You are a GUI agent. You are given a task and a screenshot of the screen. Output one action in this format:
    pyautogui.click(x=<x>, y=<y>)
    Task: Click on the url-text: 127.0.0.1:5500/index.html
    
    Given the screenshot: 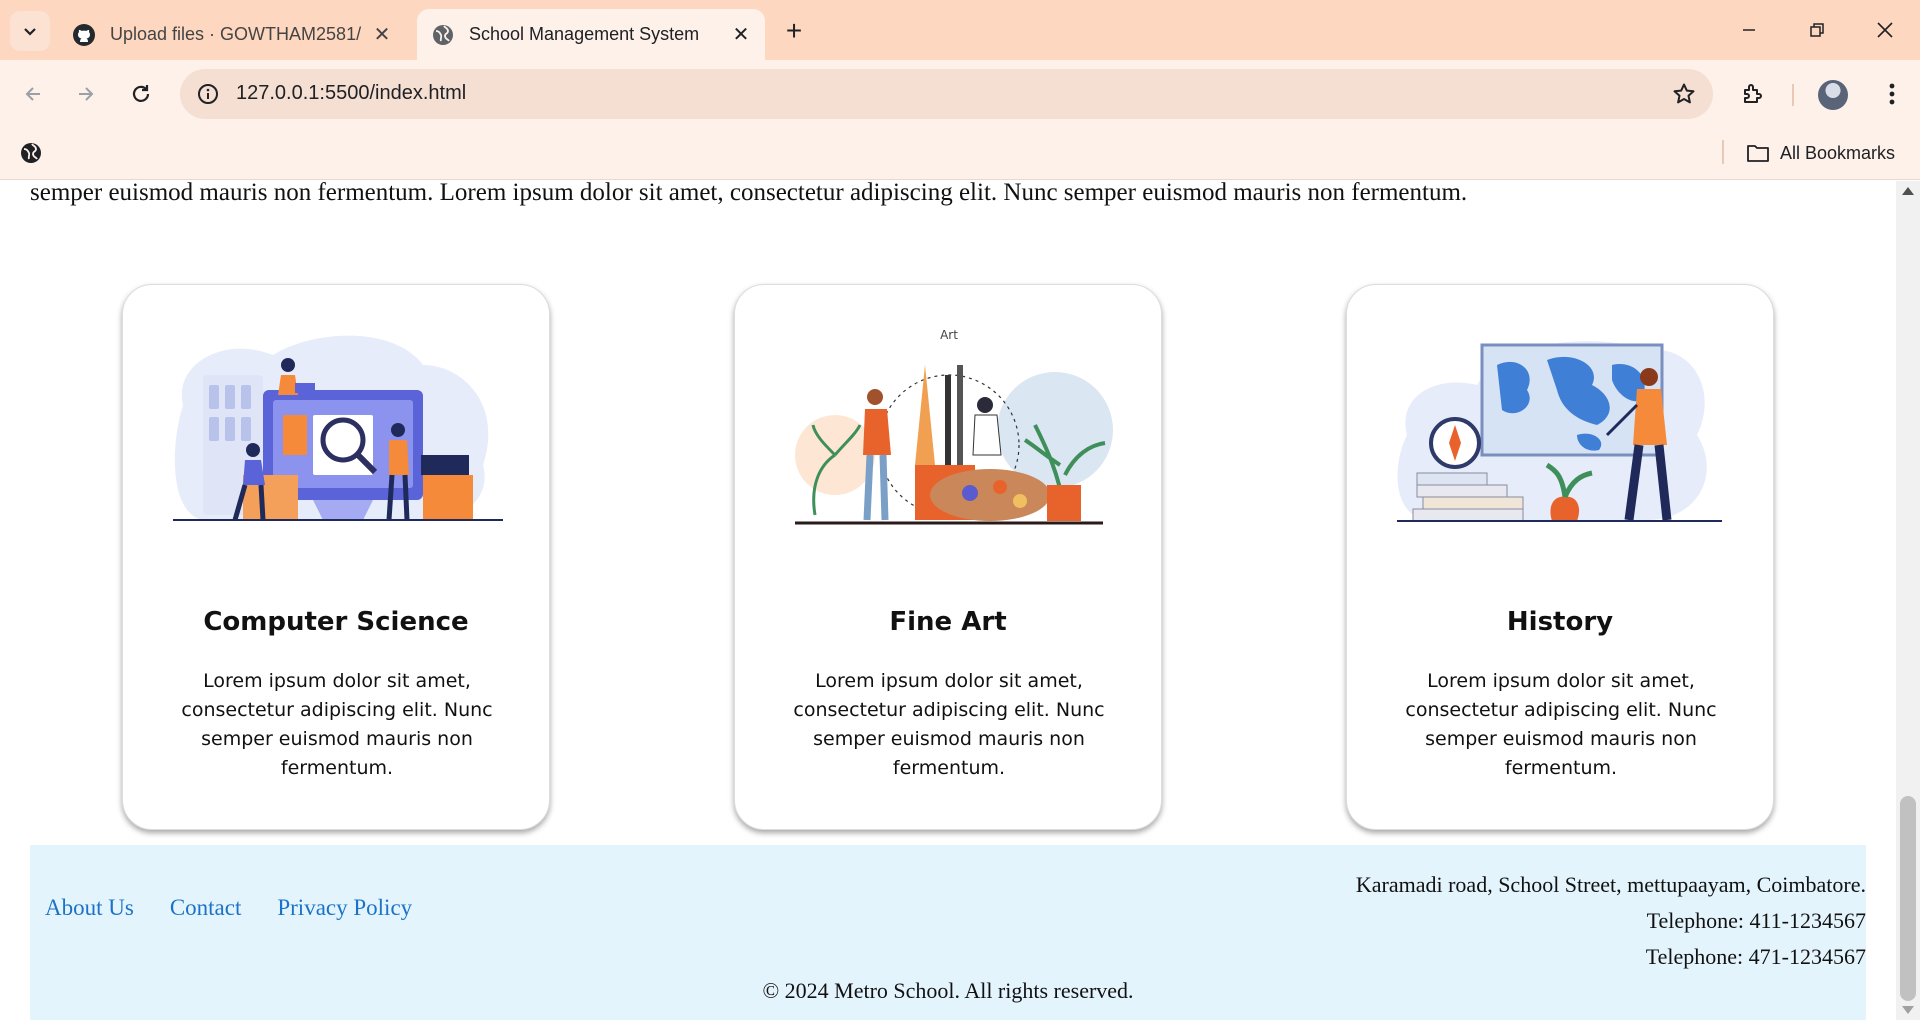 What is the action you would take?
    pyautogui.click(x=351, y=93)
    